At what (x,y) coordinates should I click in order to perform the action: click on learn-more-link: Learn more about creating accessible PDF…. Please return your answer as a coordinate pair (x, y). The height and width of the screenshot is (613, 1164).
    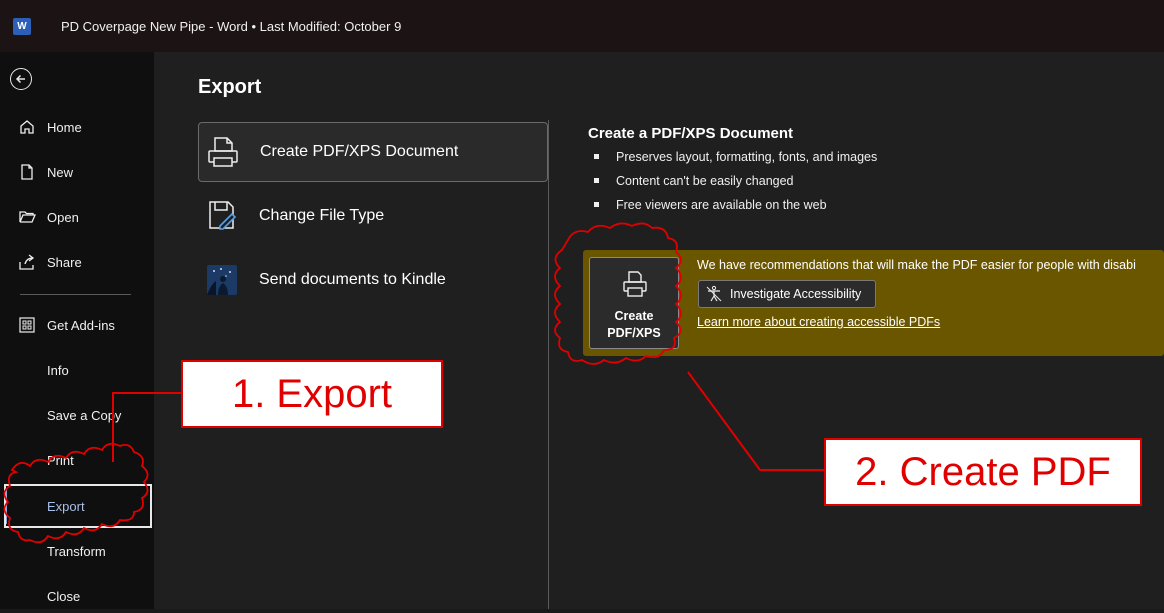
    Looking at the image, I should click on (818, 322).